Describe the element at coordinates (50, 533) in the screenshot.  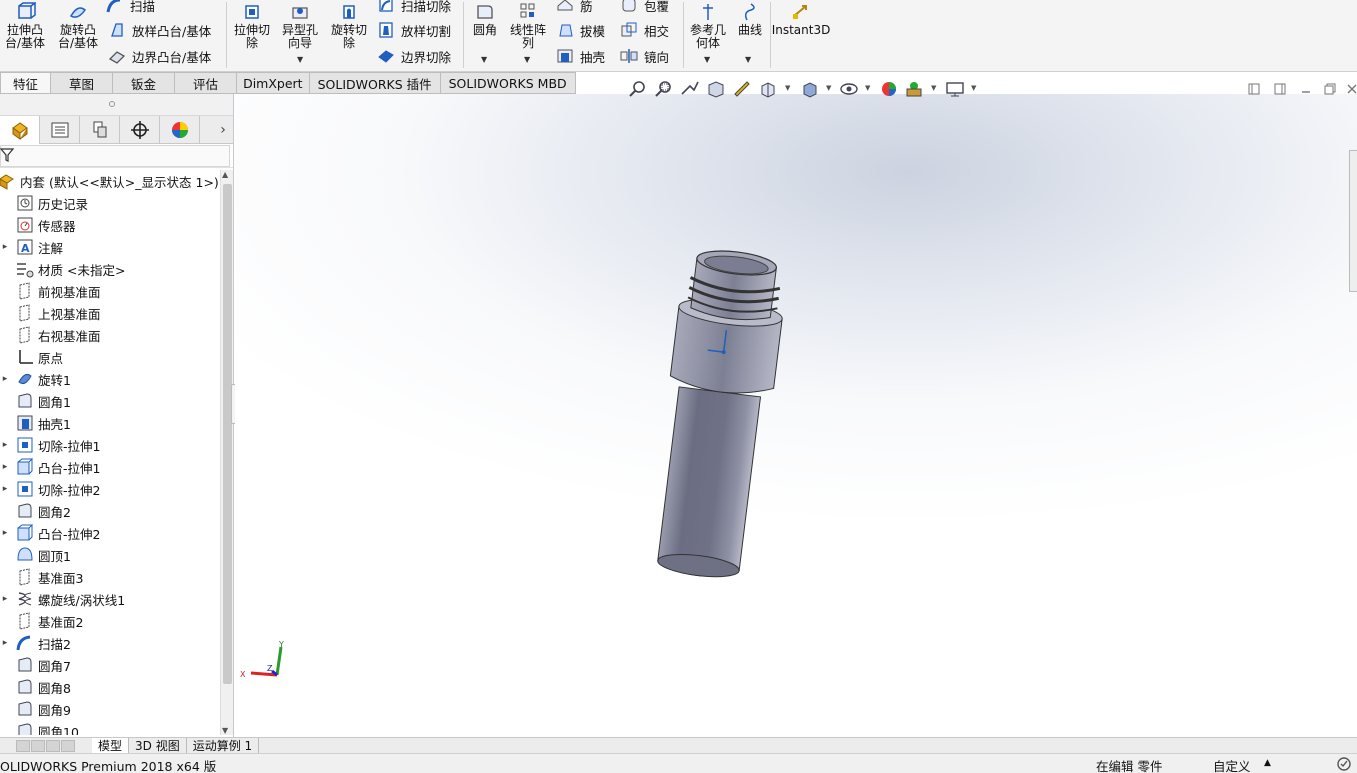
I see `tree-item: ▸ 凸台-拉伸2` at that location.